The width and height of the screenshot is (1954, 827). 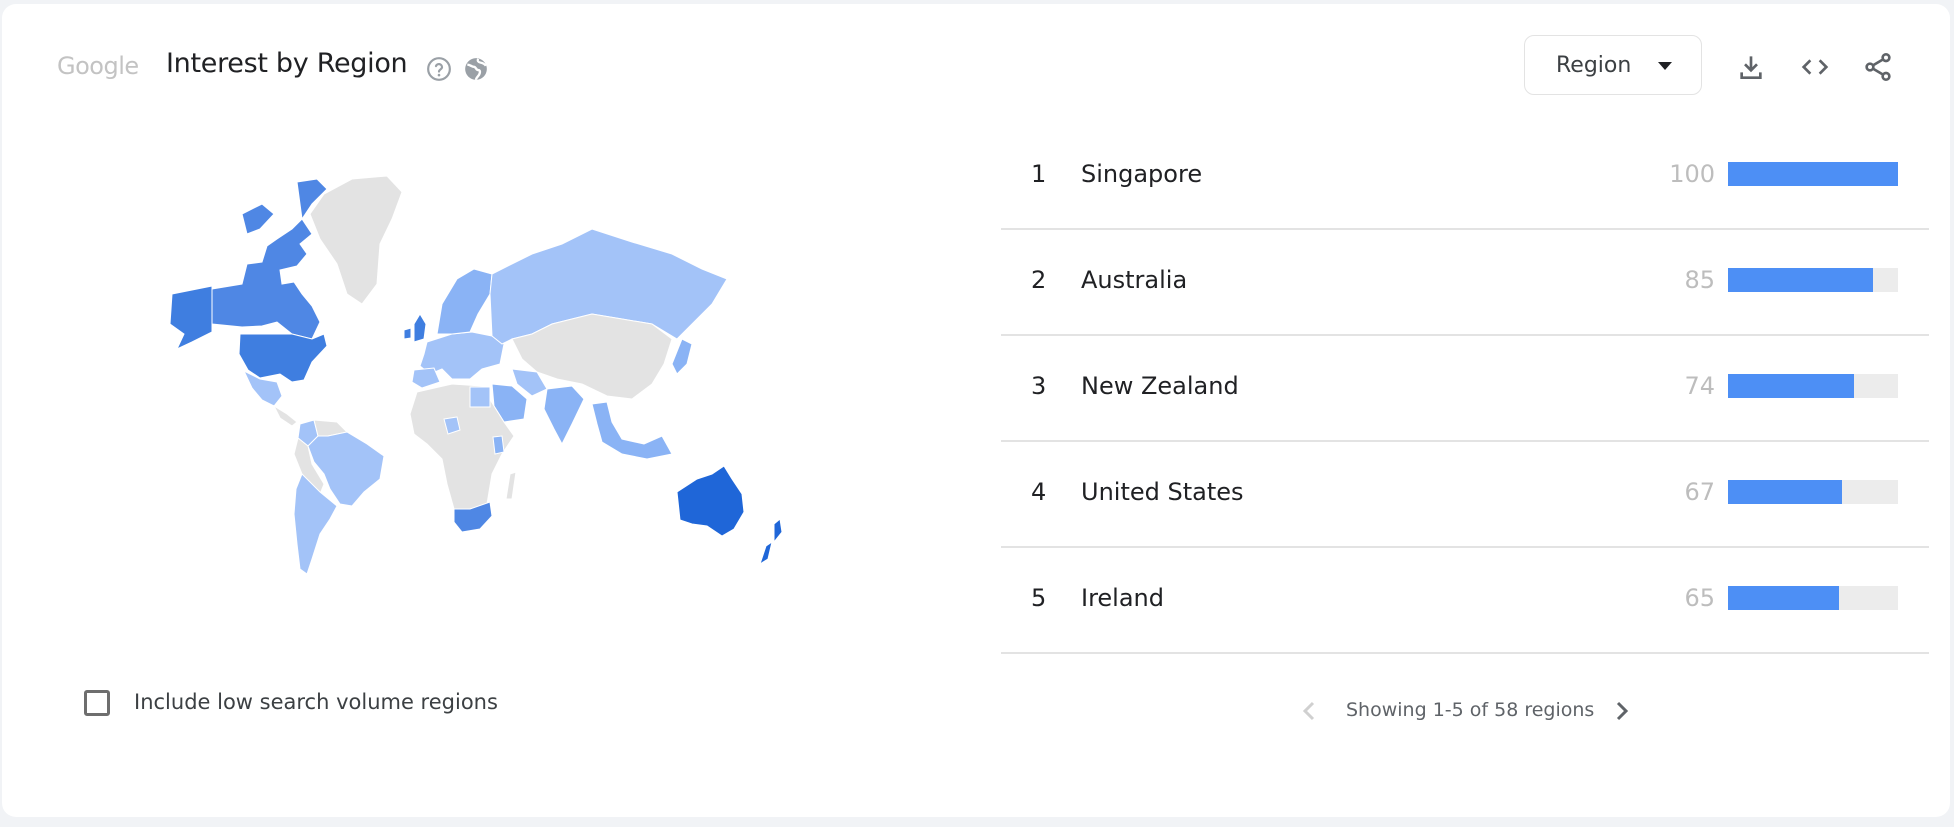 What do you see at coordinates (1751, 67) in the screenshot?
I see `download-icon` at bounding box center [1751, 67].